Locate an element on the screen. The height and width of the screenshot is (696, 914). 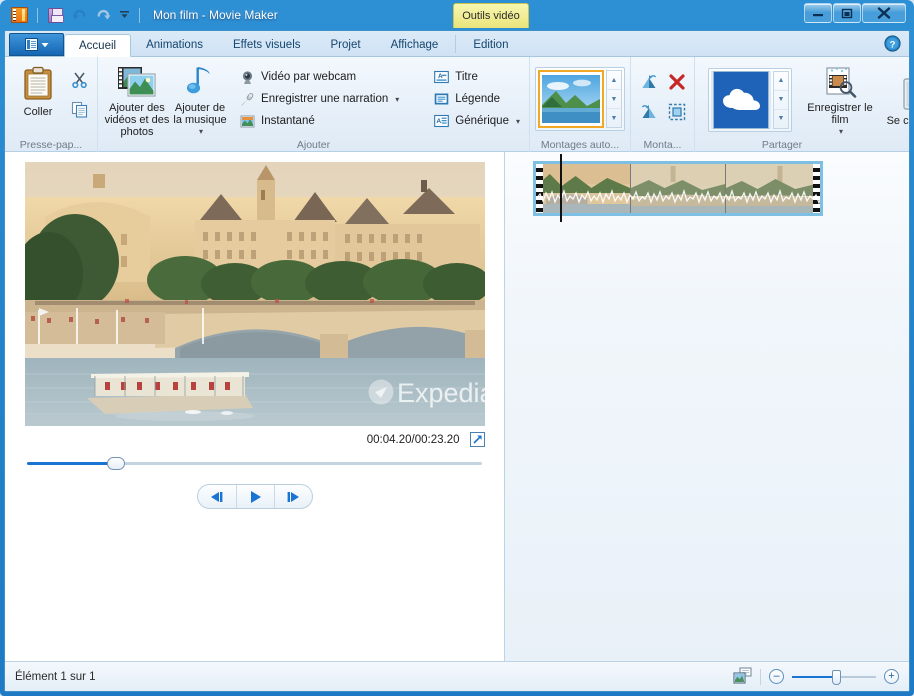
play-button is located at coordinates (254, 496).